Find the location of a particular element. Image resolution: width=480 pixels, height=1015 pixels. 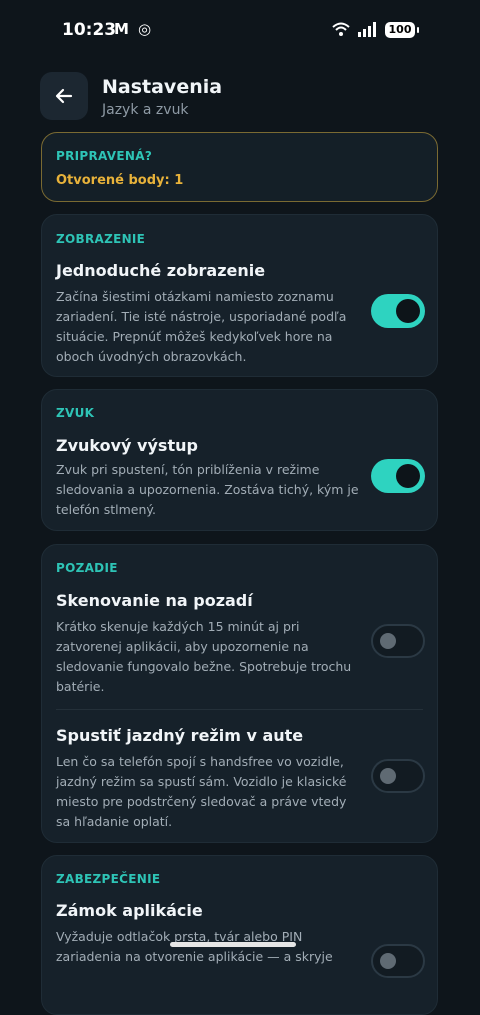

ready-label: PRIPRAVENÁ? is located at coordinates (104, 156).